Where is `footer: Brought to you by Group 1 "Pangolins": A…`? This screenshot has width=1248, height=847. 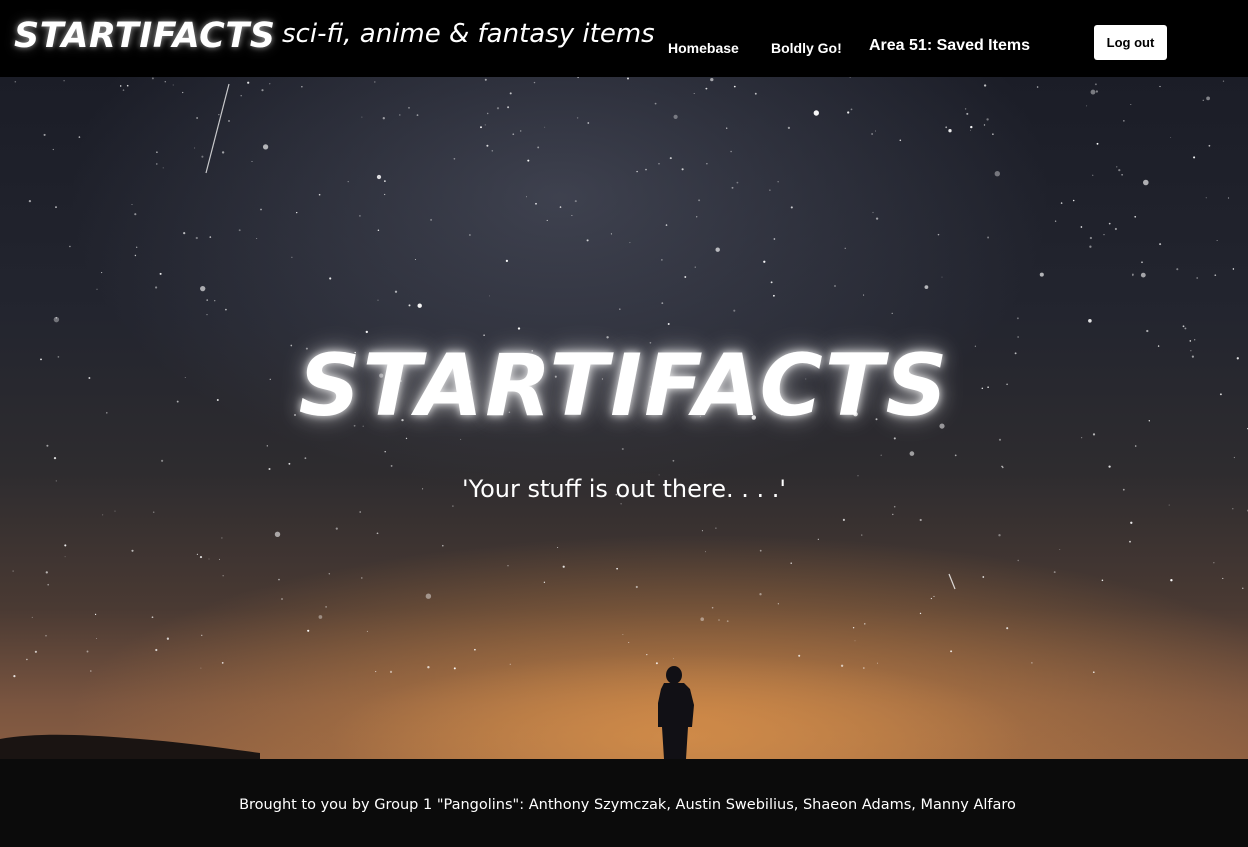
footer: Brought to you by Group 1 "Pangolins": A… is located at coordinates (624, 803).